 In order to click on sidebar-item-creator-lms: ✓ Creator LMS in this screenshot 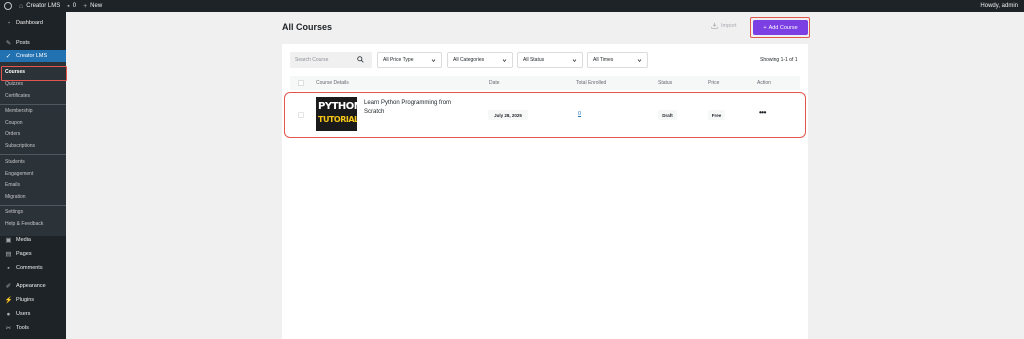, I will do `click(33, 56)`.